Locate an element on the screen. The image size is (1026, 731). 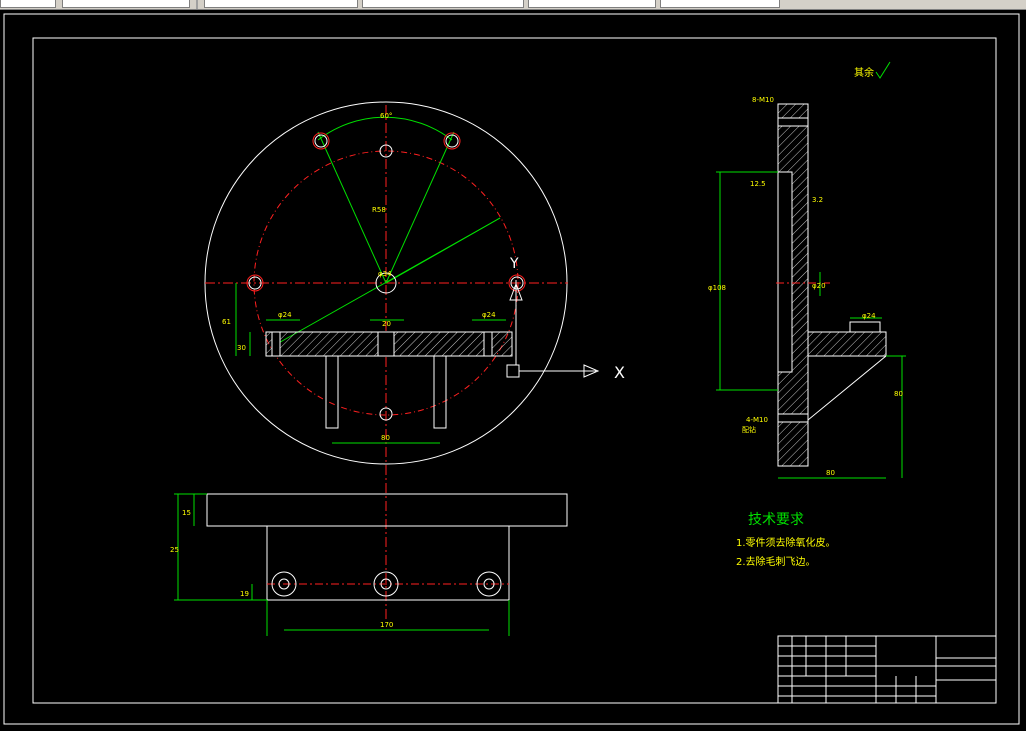
ucs-origin is located at coordinates (513, 371).